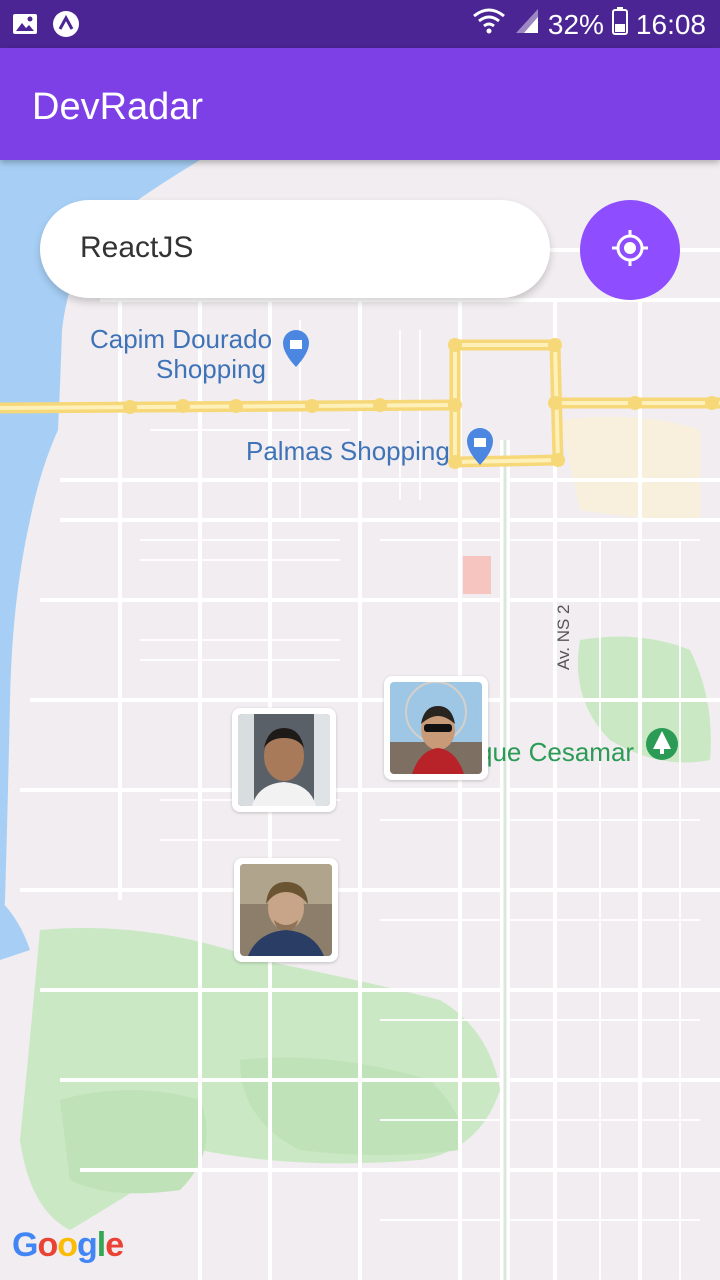 This screenshot has width=720, height=1280. What do you see at coordinates (25, 26) in the screenshot?
I see `image-icon` at bounding box center [25, 26].